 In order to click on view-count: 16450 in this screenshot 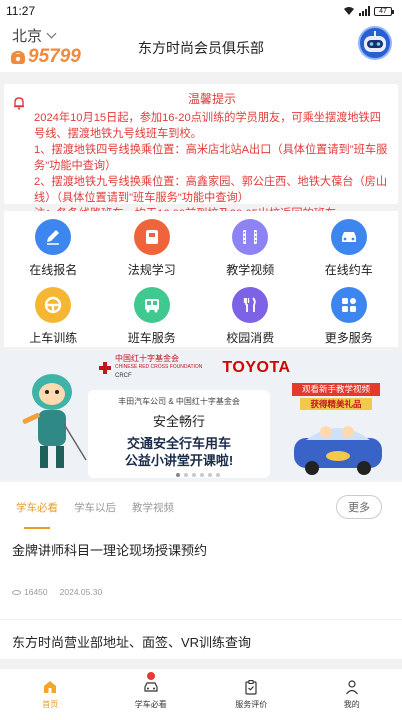, I will do `click(30, 592)`.